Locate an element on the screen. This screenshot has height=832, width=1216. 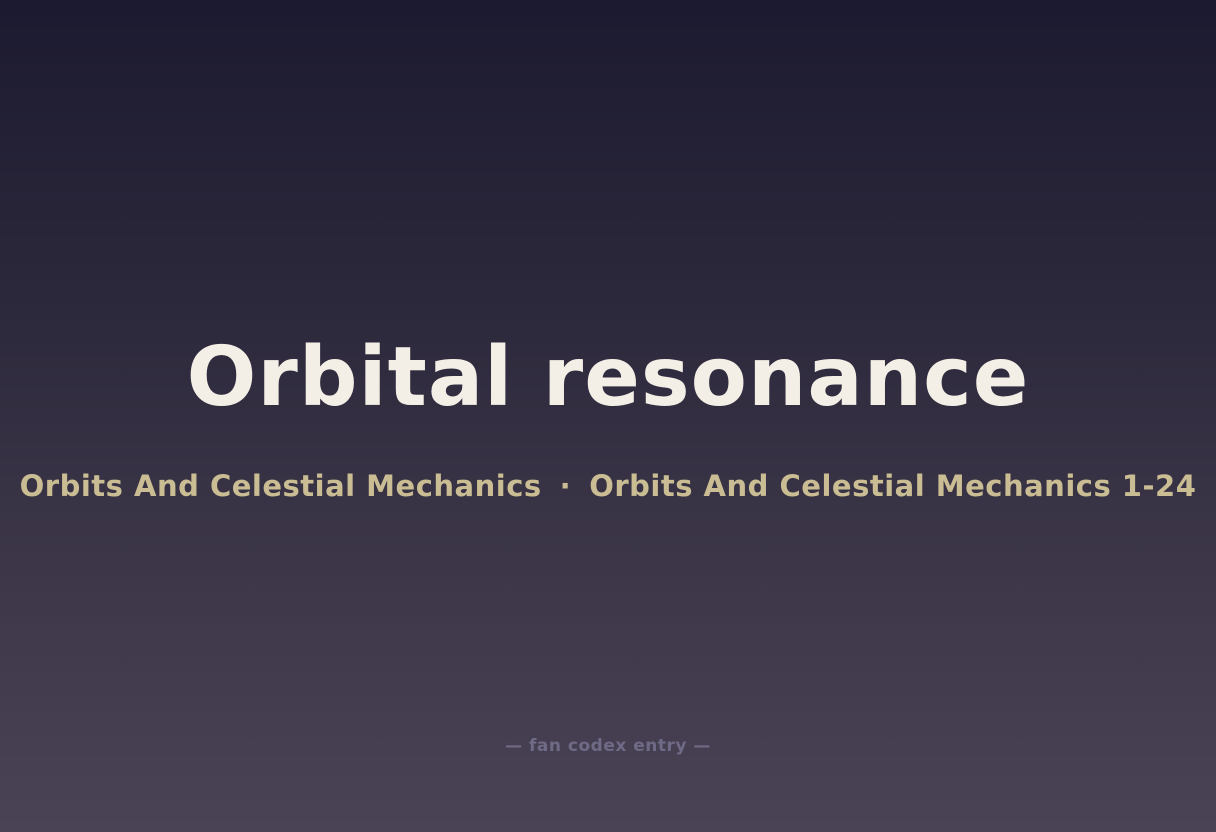
page-title: Orbital resonance is located at coordinates (608, 377).